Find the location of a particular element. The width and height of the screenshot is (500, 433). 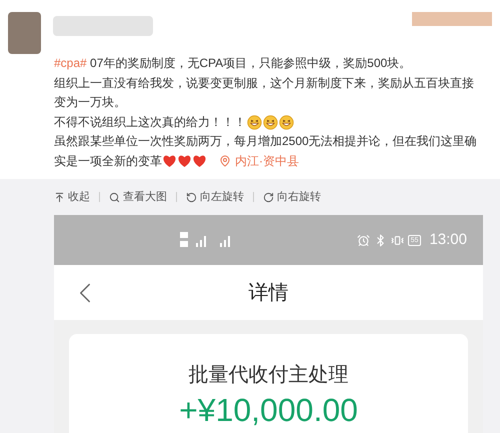

toolbar-button: 向右旋转 is located at coordinates (292, 197).